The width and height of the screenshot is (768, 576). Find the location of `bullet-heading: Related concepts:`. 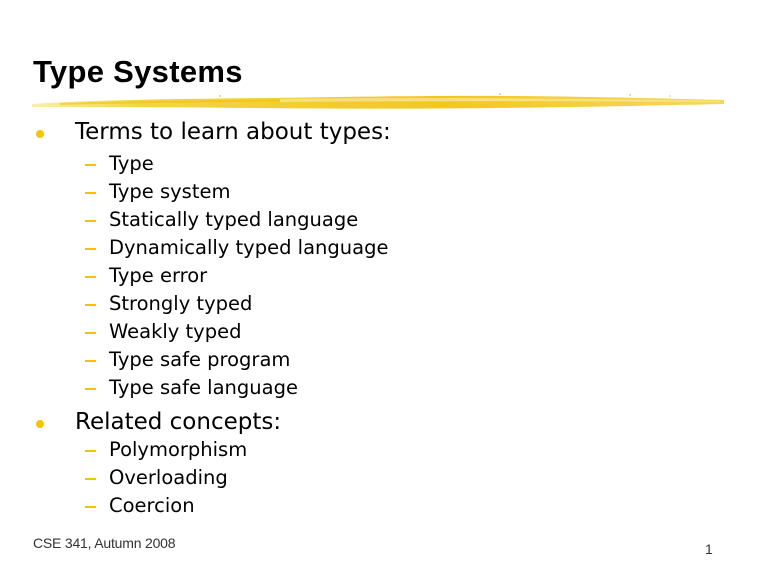

bullet-heading: Related concepts: is located at coordinates (178, 422).